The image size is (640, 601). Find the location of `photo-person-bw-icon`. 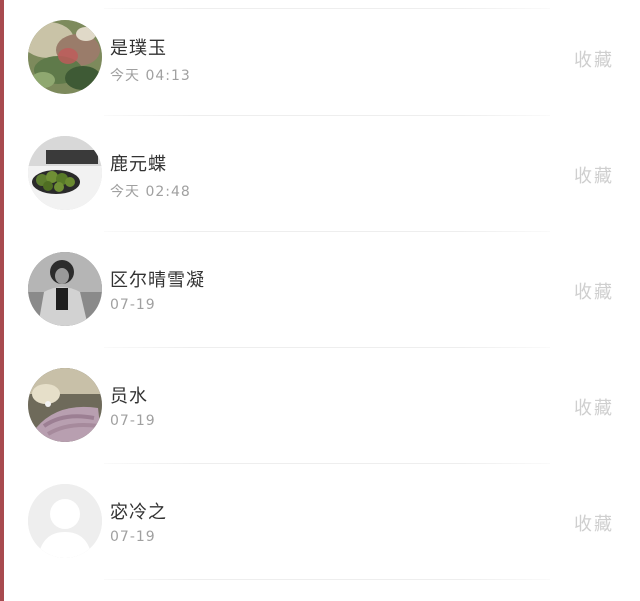

photo-person-bw-icon is located at coordinates (65, 289).